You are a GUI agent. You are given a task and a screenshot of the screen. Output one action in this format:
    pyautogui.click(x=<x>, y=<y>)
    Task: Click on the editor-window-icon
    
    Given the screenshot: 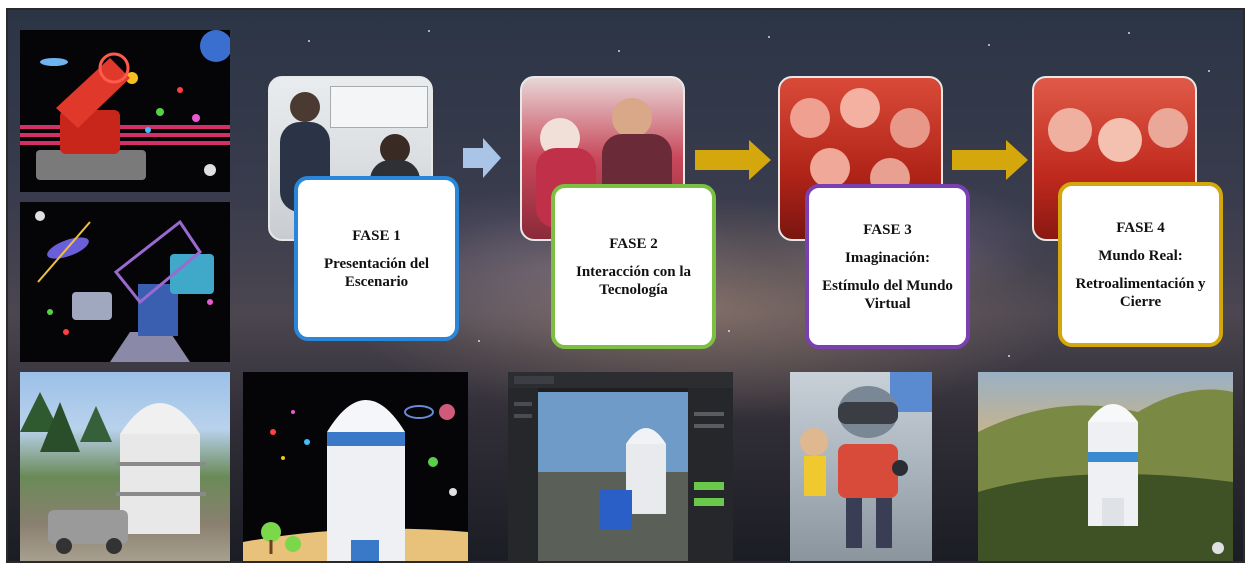 What is the action you would take?
    pyautogui.click(x=620, y=466)
    